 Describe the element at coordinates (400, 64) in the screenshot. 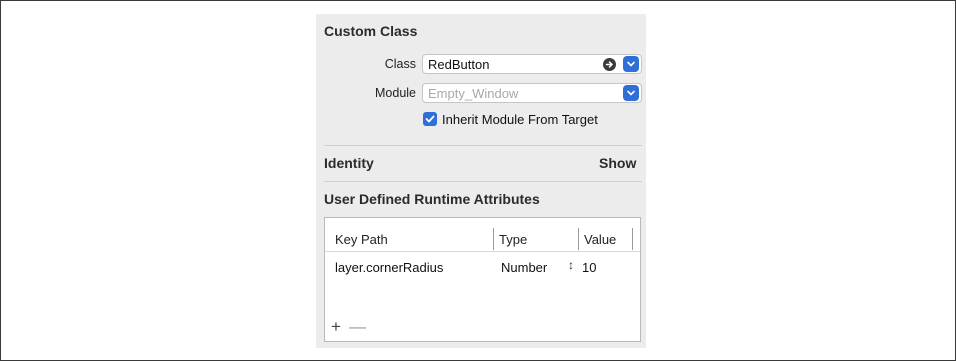

I see `class-label: Class` at that location.